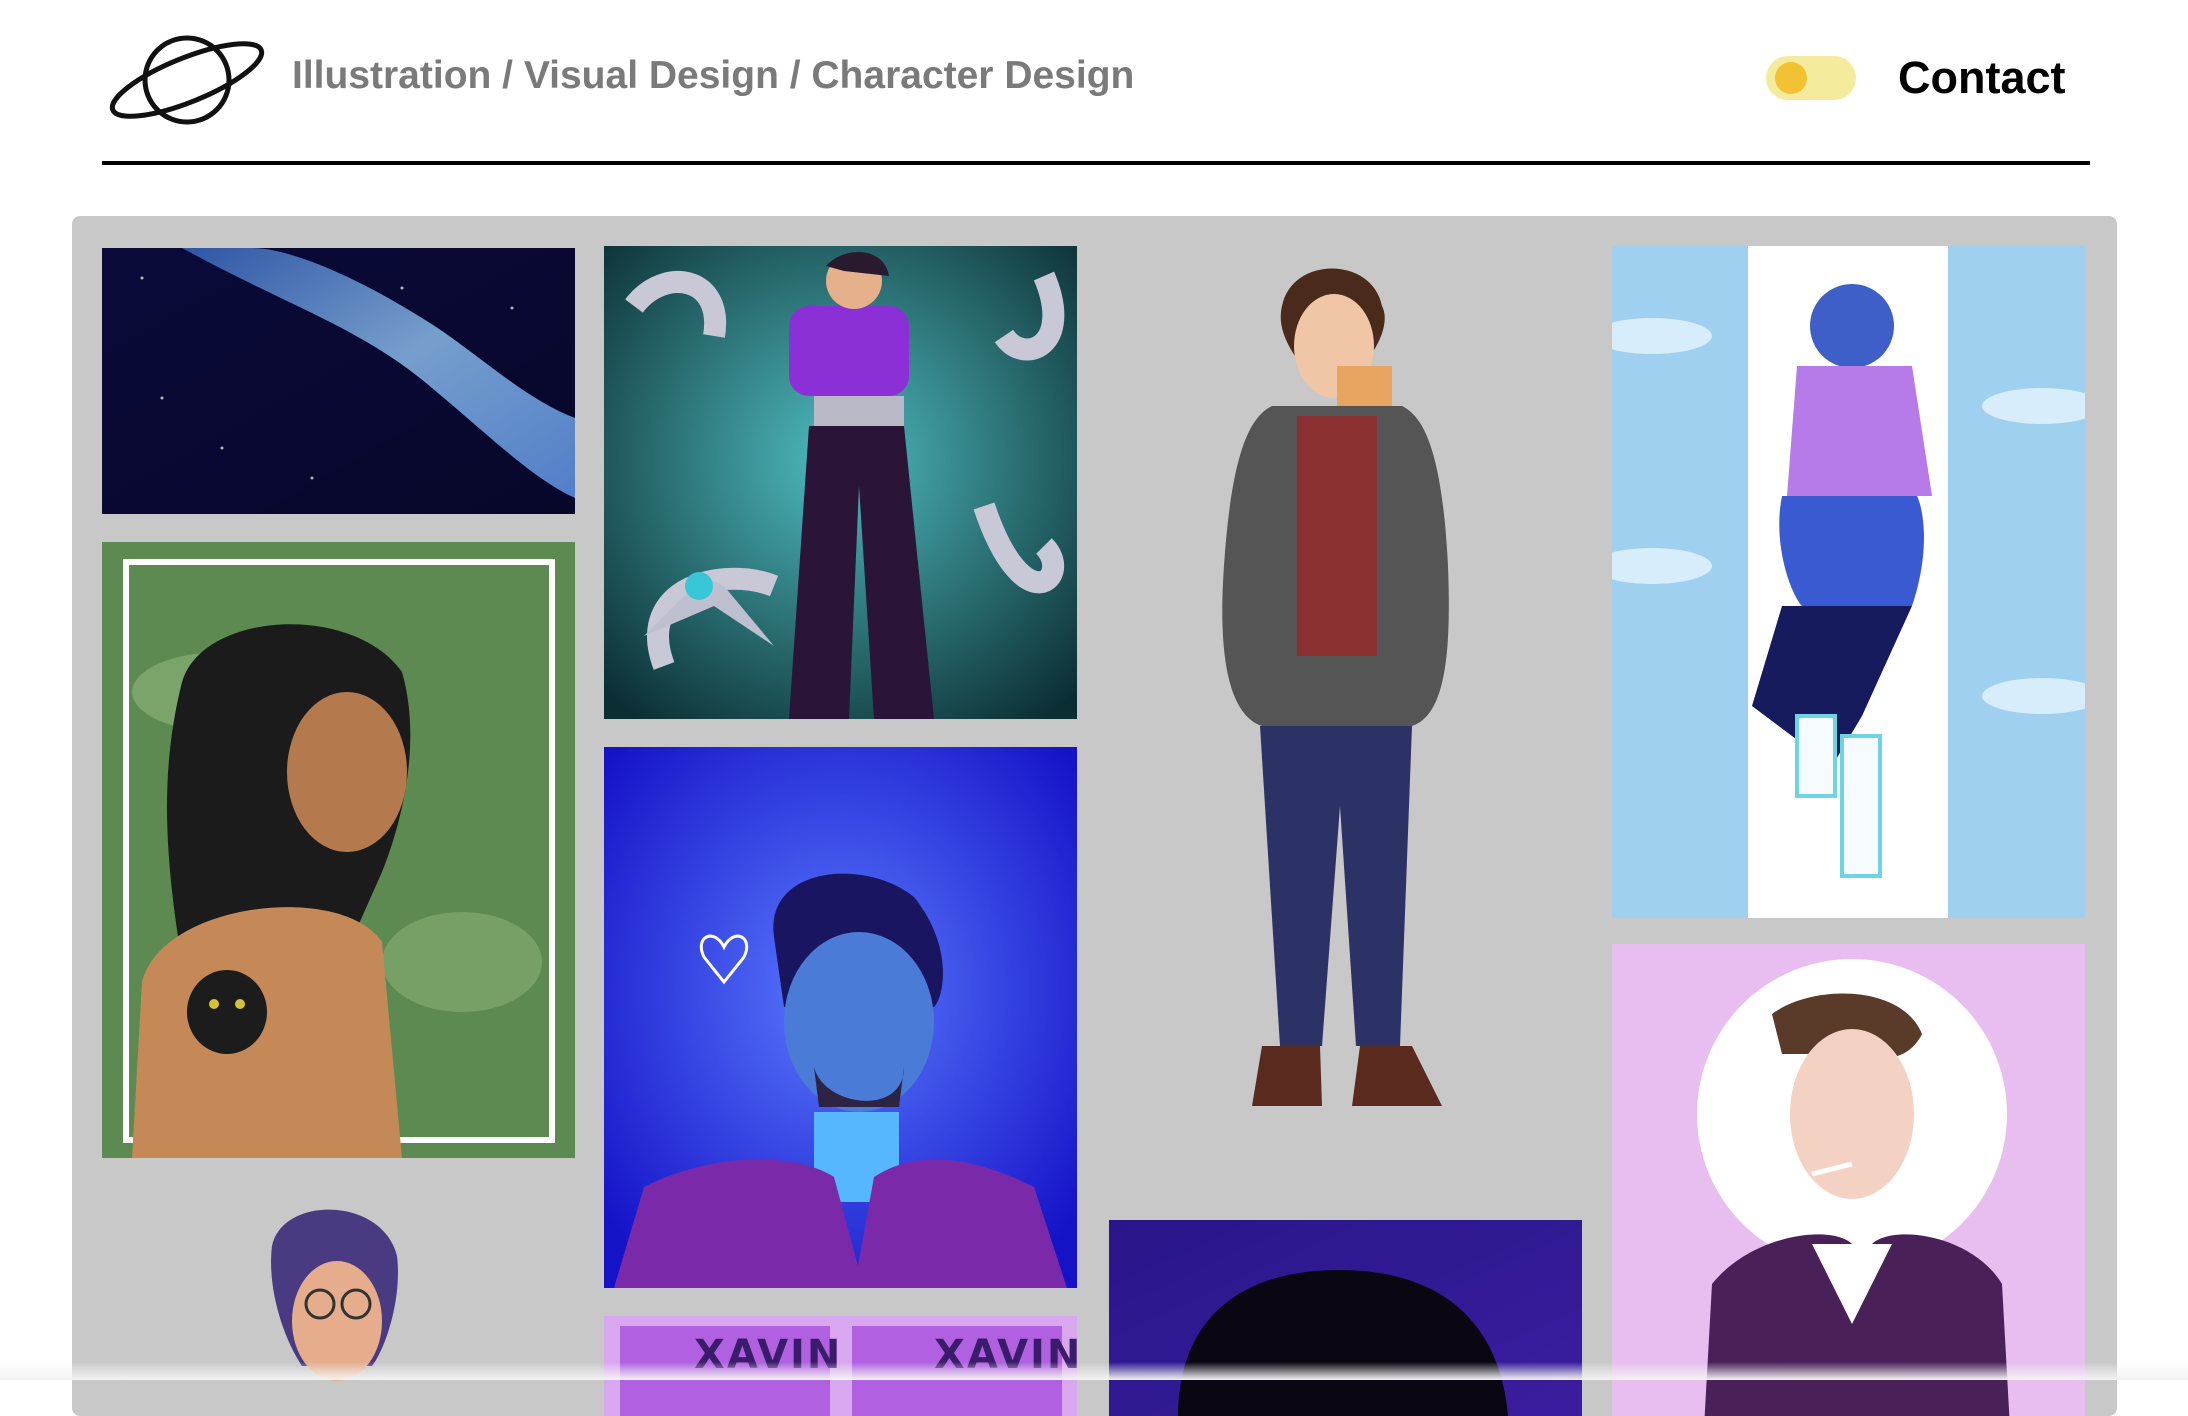 The height and width of the screenshot is (1416, 2188). I want to click on long-haired-man-image, so click(338, 850).